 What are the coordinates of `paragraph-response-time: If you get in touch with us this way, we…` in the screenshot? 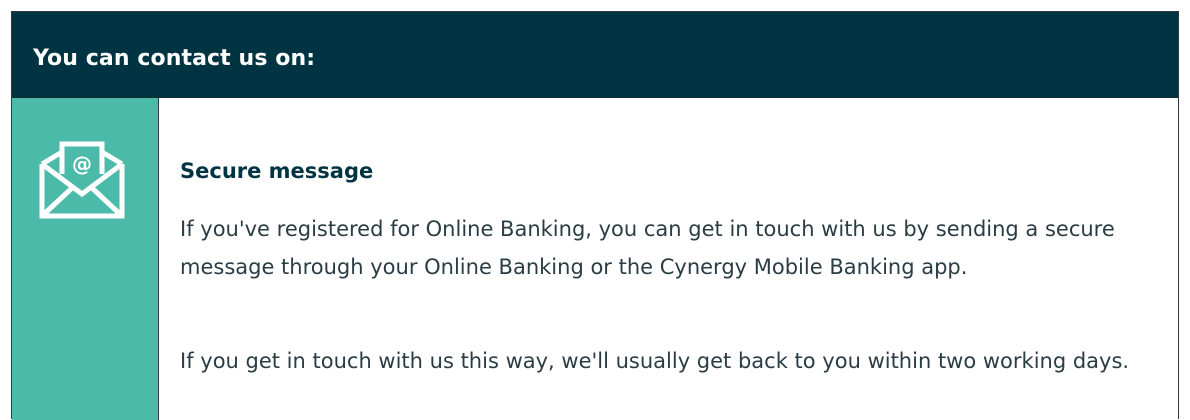 It's located at (655, 361).